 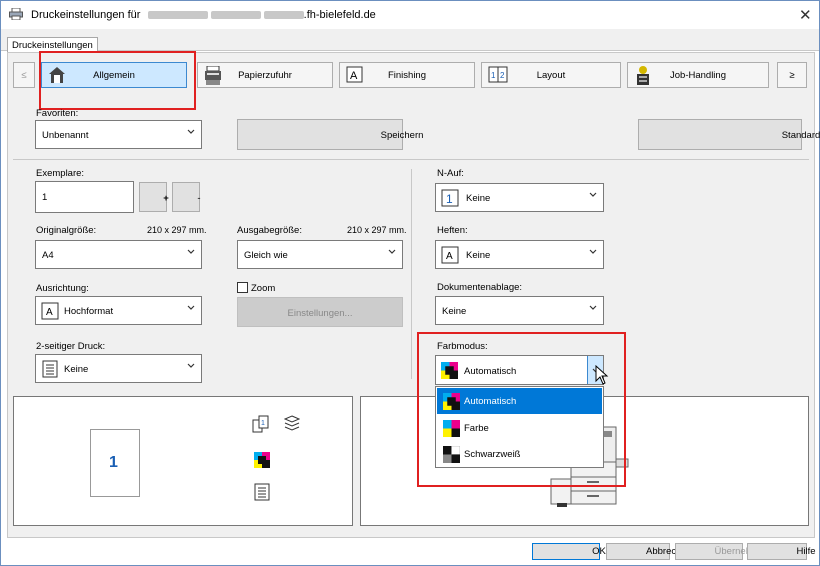 What do you see at coordinates (263, 288) in the screenshot?
I see `zoom-label: Zoom` at bounding box center [263, 288].